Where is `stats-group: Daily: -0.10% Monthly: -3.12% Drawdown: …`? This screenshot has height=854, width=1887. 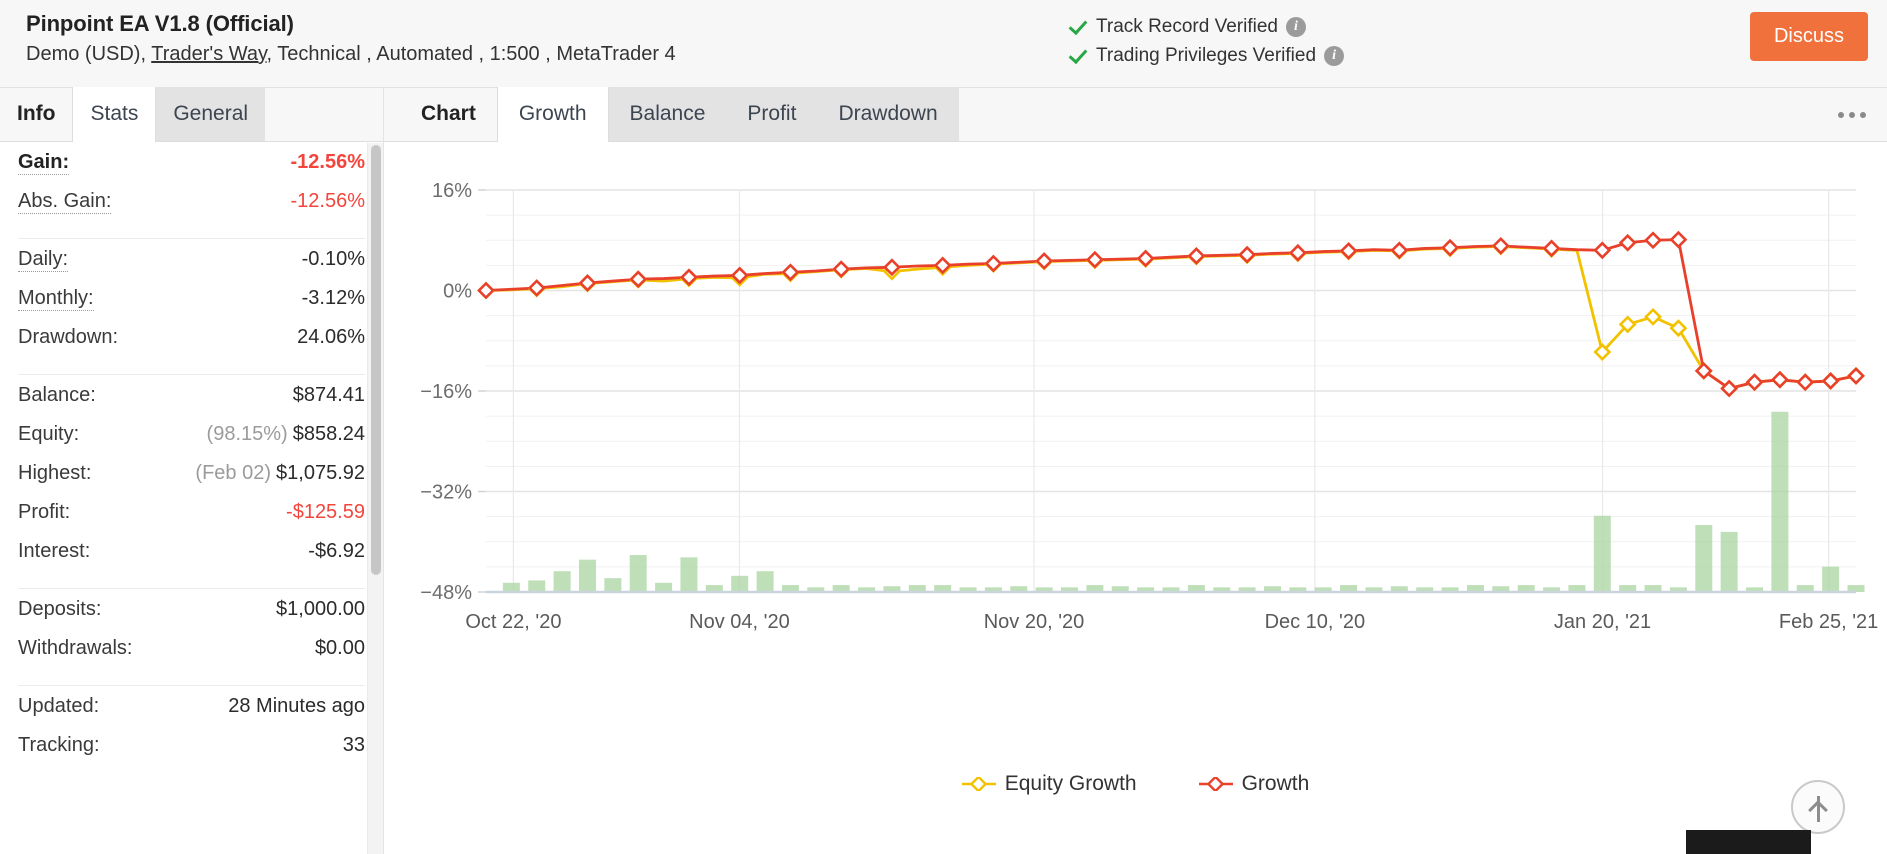 stats-group: Daily: -0.10% Monthly: -3.12% Drawdown: … is located at coordinates (191, 306).